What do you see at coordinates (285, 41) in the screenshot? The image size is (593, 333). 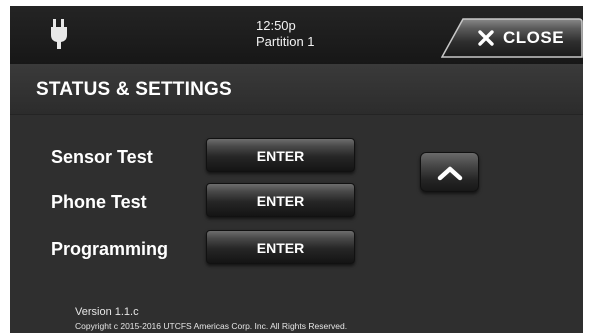 I see `partition-label: Partition 1` at bounding box center [285, 41].